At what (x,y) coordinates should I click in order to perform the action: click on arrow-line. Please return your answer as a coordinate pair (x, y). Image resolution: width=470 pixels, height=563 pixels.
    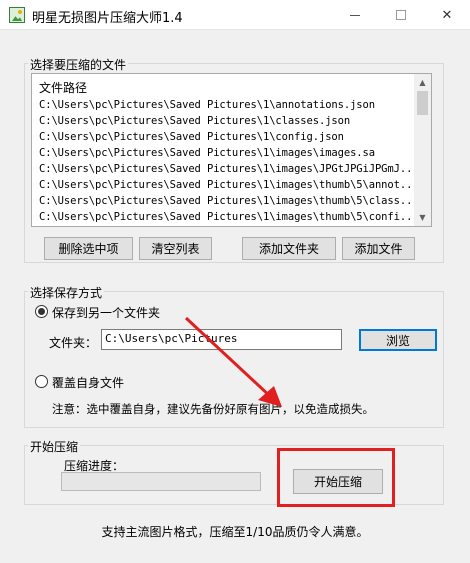
    Looking at the image, I should click on (229, 358).